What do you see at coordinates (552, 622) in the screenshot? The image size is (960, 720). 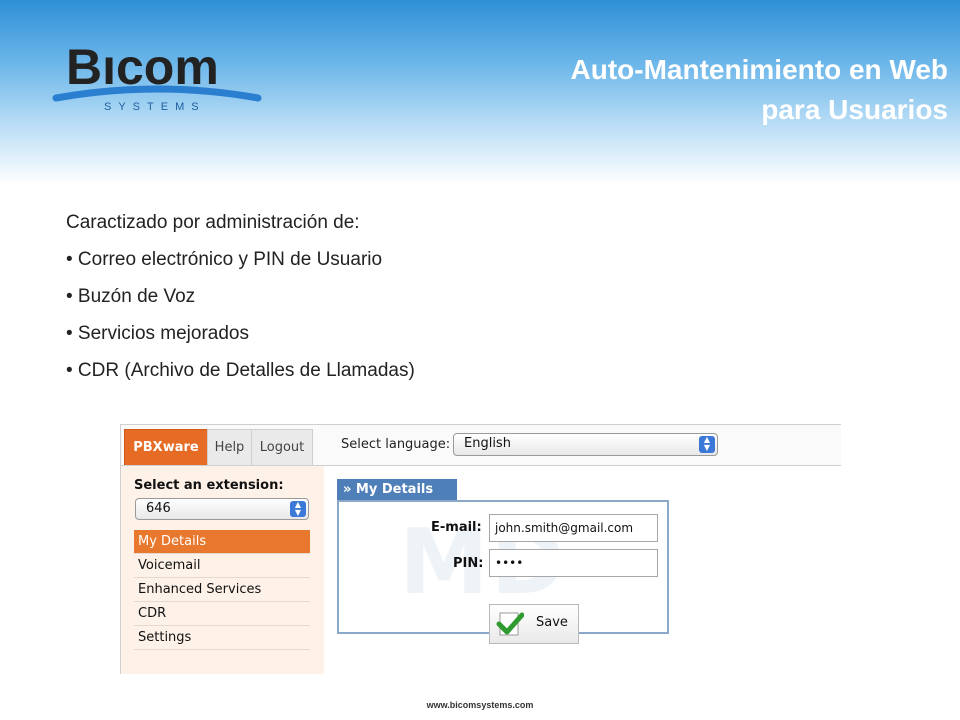 I see `save-label: Save` at bounding box center [552, 622].